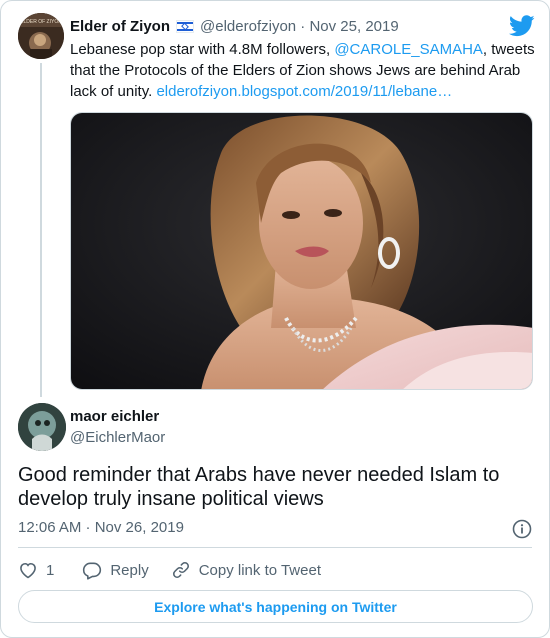 This screenshot has height=638, width=550. What do you see at coordinates (202, 49) in the screenshot?
I see `quoted-text-before: Lebanese pop star with 4.8M followers,` at bounding box center [202, 49].